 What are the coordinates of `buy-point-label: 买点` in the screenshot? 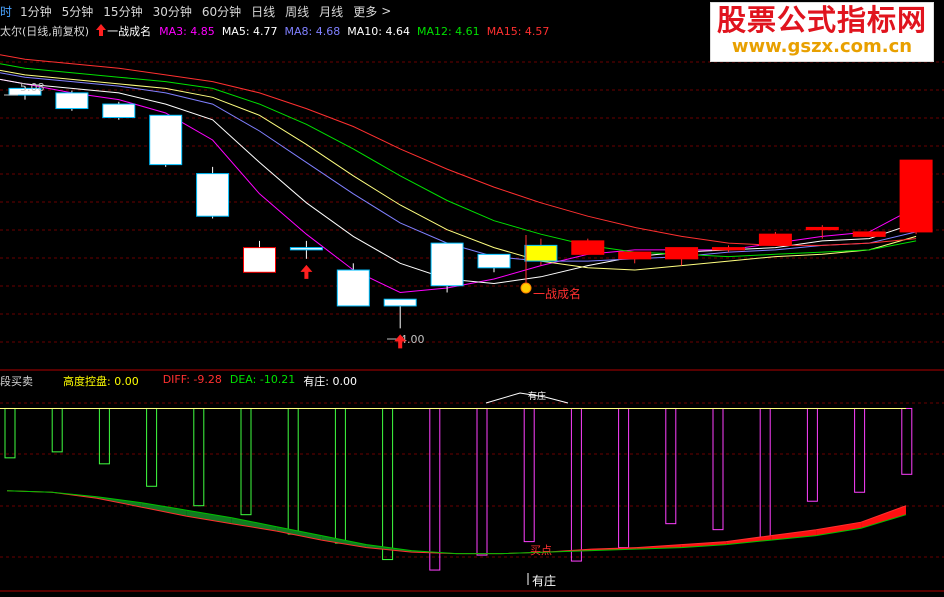 It's located at (541, 550).